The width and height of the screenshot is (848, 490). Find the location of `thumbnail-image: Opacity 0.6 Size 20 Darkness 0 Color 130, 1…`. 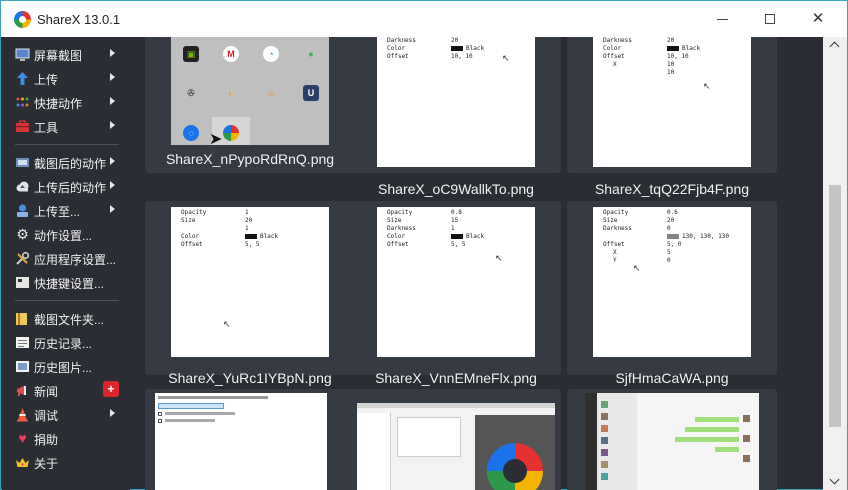

thumbnail-image: Opacity 0.6 Size 20 Darkness 0 Color 130, 1… is located at coordinates (672, 282).